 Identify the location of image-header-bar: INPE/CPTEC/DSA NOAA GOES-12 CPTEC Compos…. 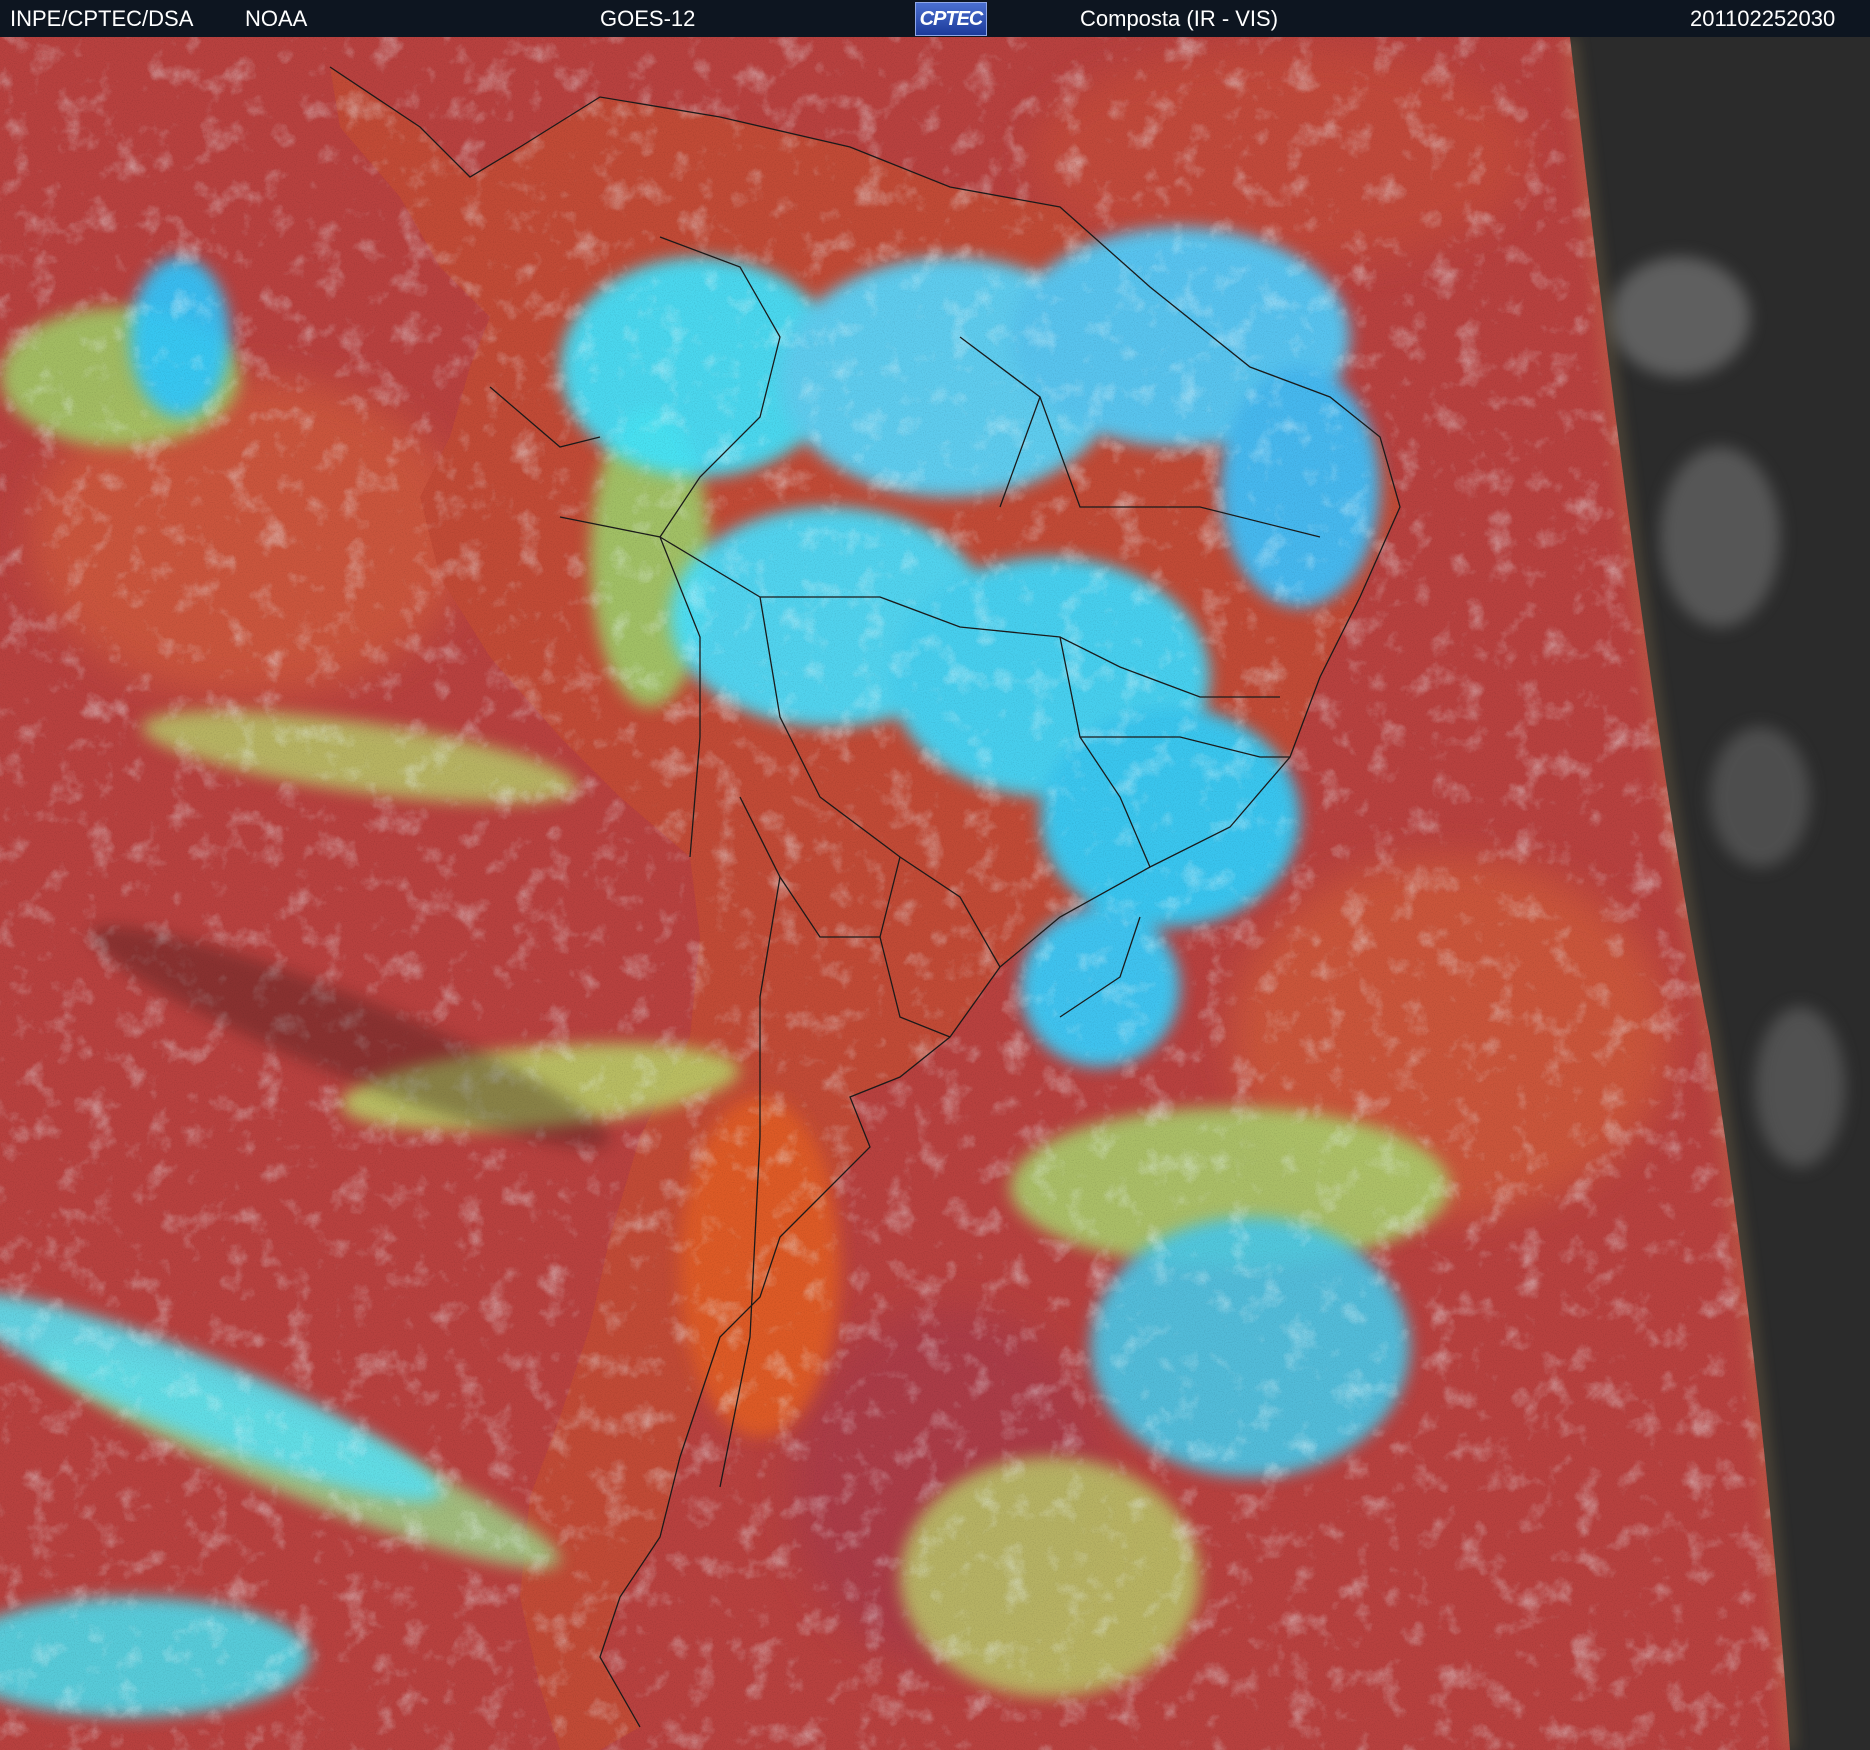
(935, 18).